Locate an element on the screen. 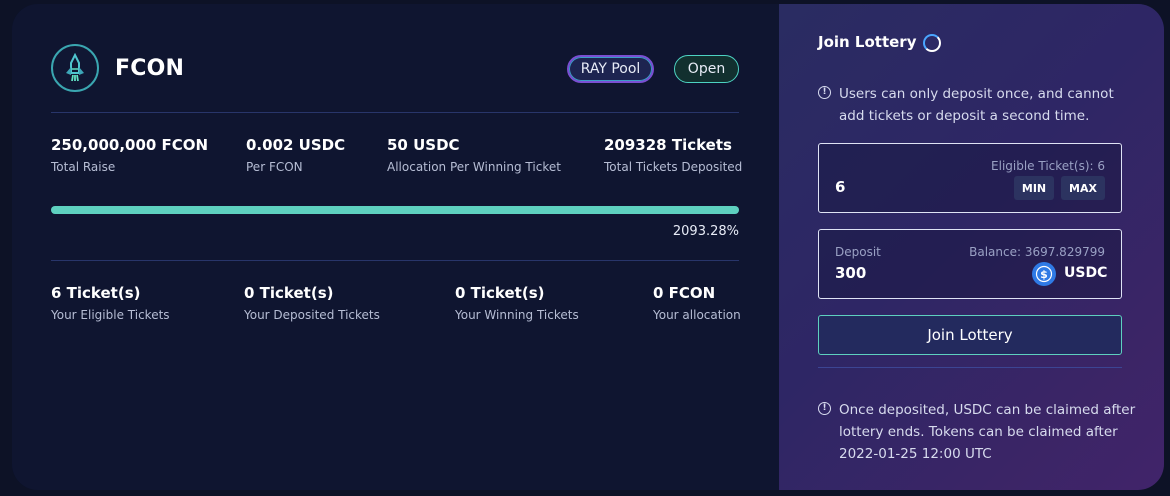 The height and width of the screenshot is (496, 1170). eligible-tickets-value: 6 Ticket(s) is located at coordinates (96, 293).